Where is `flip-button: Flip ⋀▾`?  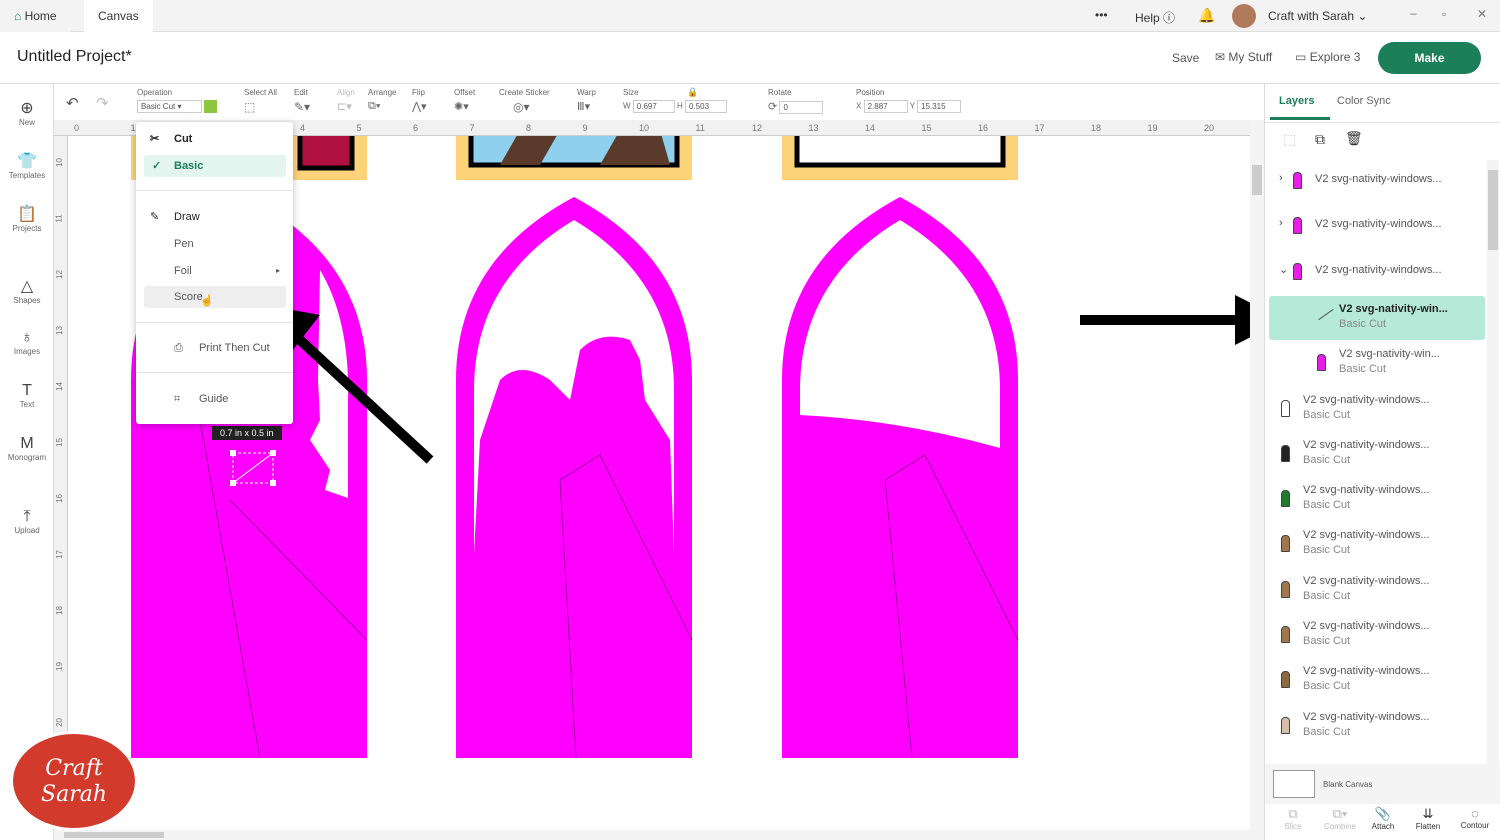
flip-button: Flip ⋀▾ is located at coordinates (419, 100).